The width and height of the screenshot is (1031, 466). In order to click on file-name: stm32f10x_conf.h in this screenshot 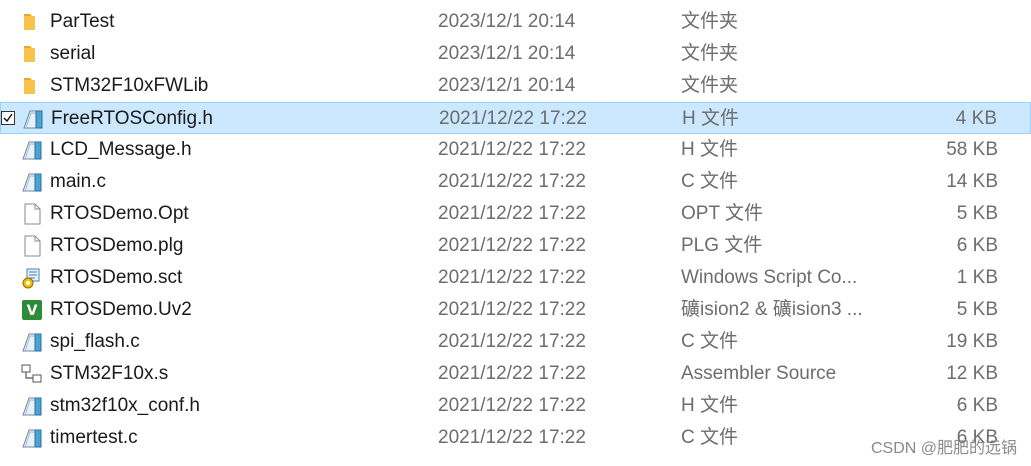, I will do `click(125, 406)`.